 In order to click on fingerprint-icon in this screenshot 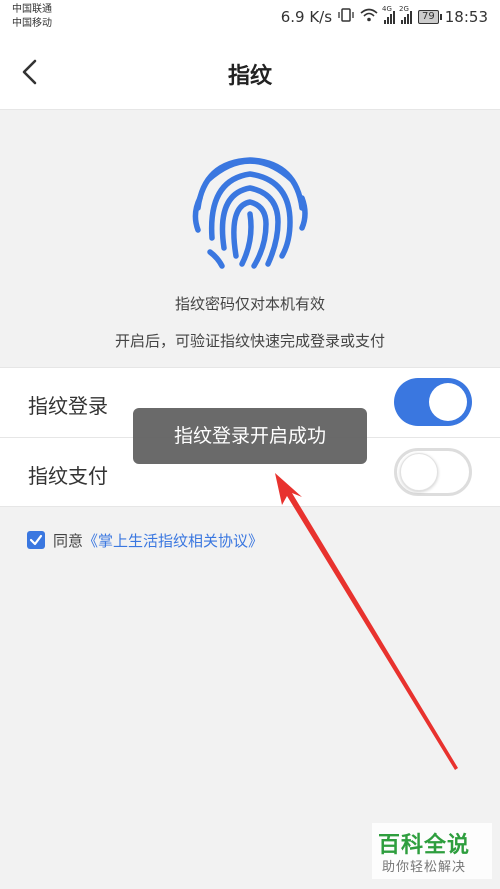, I will do `click(250, 213)`.